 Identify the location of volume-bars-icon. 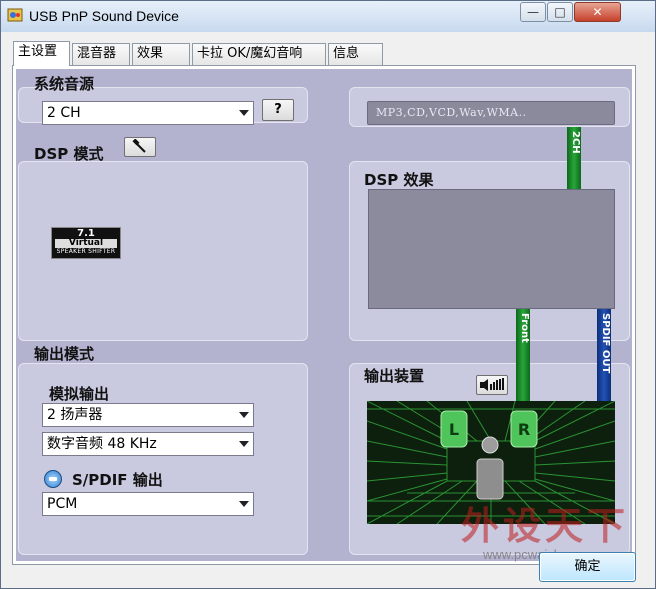
(492, 384).